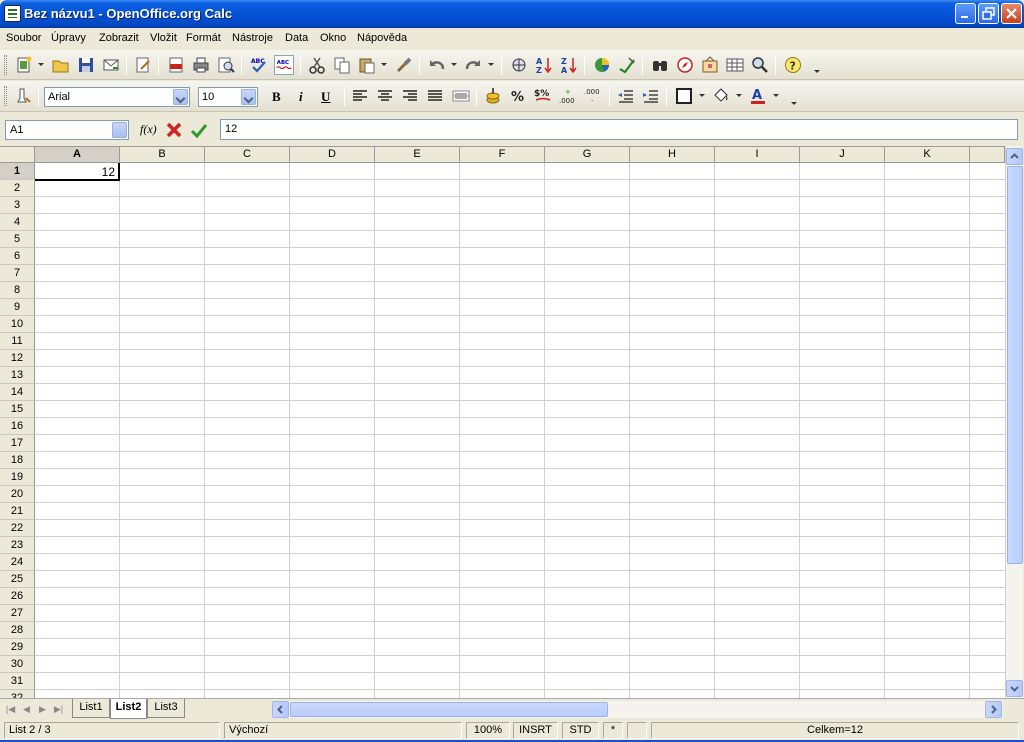 The height and width of the screenshot is (742, 1024). What do you see at coordinates (284, 65) in the screenshot?
I see `autospellcheck-icon: ABC` at bounding box center [284, 65].